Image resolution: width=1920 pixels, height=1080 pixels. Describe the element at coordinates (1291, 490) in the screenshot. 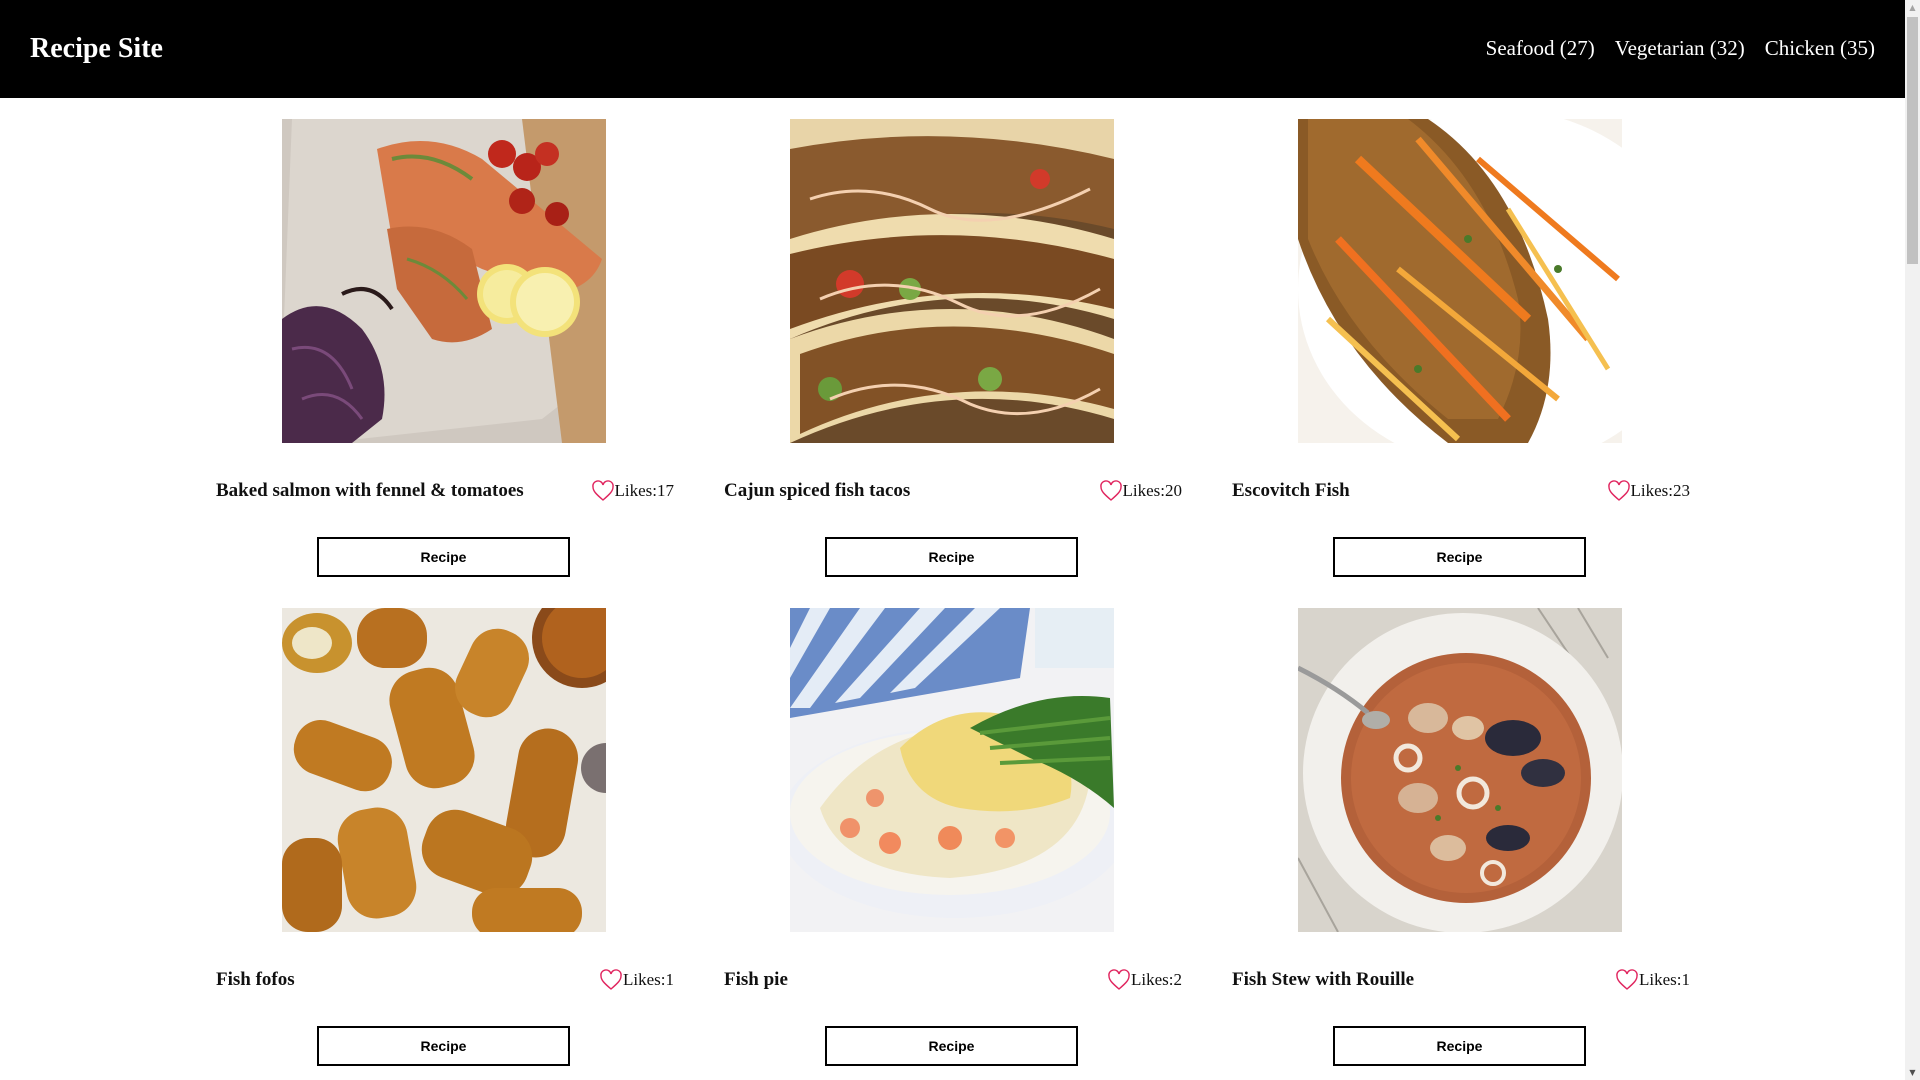

I see `recipe-title: Escovitch Fish` at that location.